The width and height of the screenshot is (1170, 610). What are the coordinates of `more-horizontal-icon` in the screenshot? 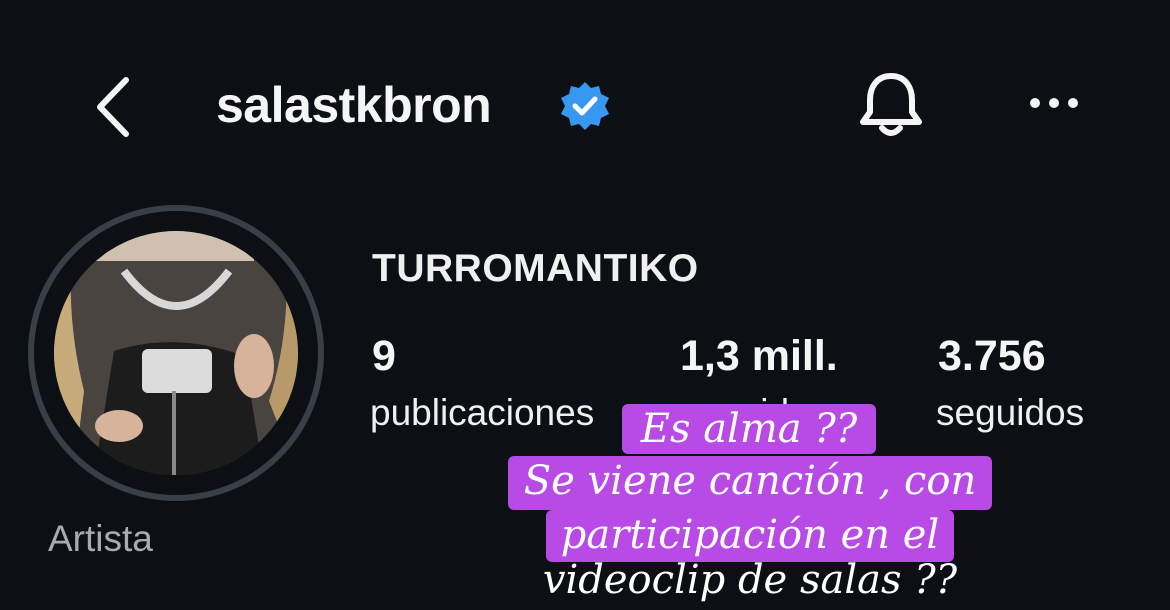 It's located at (1054, 103).